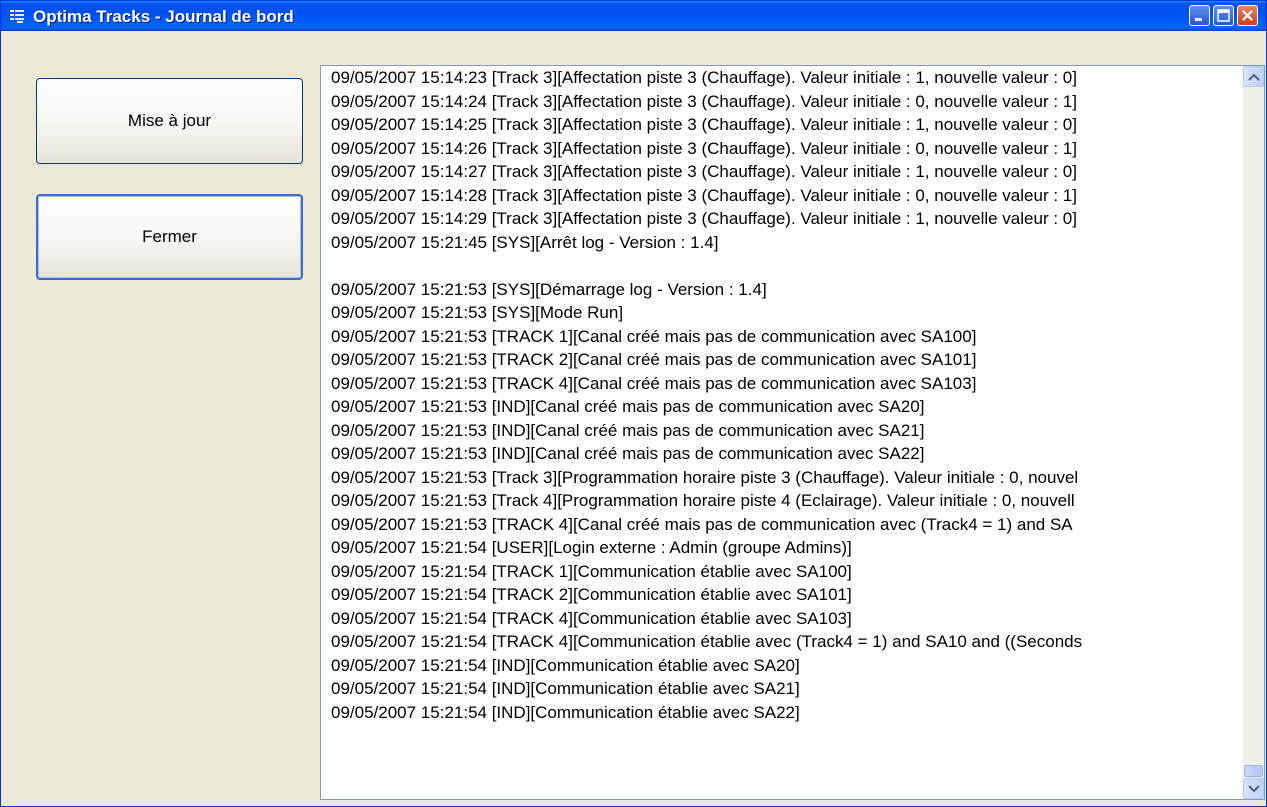  Describe the element at coordinates (1199, 15) in the screenshot. I see `minimize-button` at that location.